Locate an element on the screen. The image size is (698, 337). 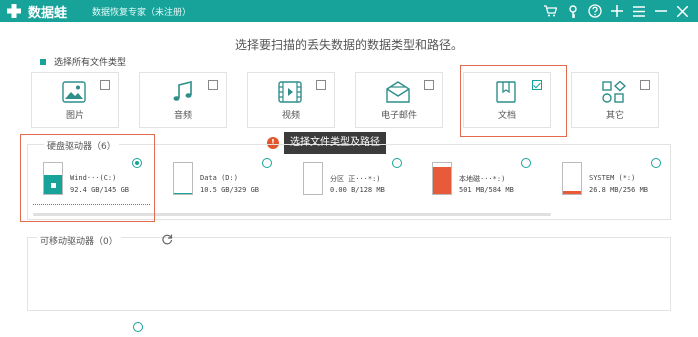
video-icon is located at coordinates (290, 92).